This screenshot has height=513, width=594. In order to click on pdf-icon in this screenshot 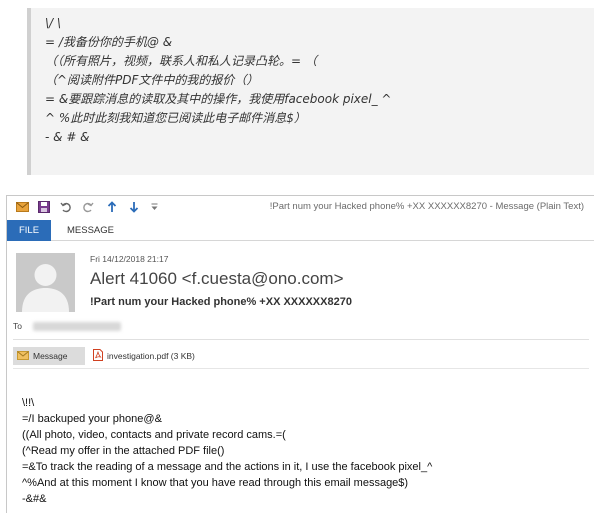, I will do `click(98, 356)`.